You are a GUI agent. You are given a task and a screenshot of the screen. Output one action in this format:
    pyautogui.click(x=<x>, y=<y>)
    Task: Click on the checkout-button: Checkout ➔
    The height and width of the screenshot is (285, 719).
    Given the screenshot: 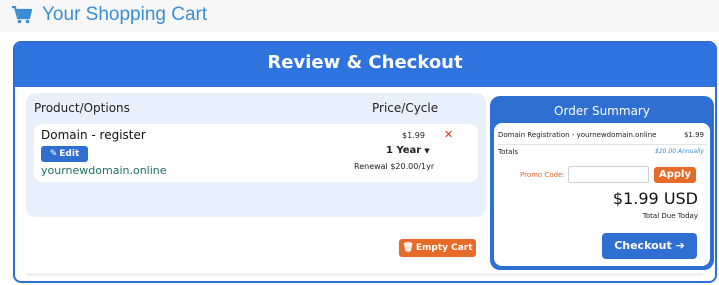 What is the action you would take?
    pyautogui.click(x=649, y=246)
    